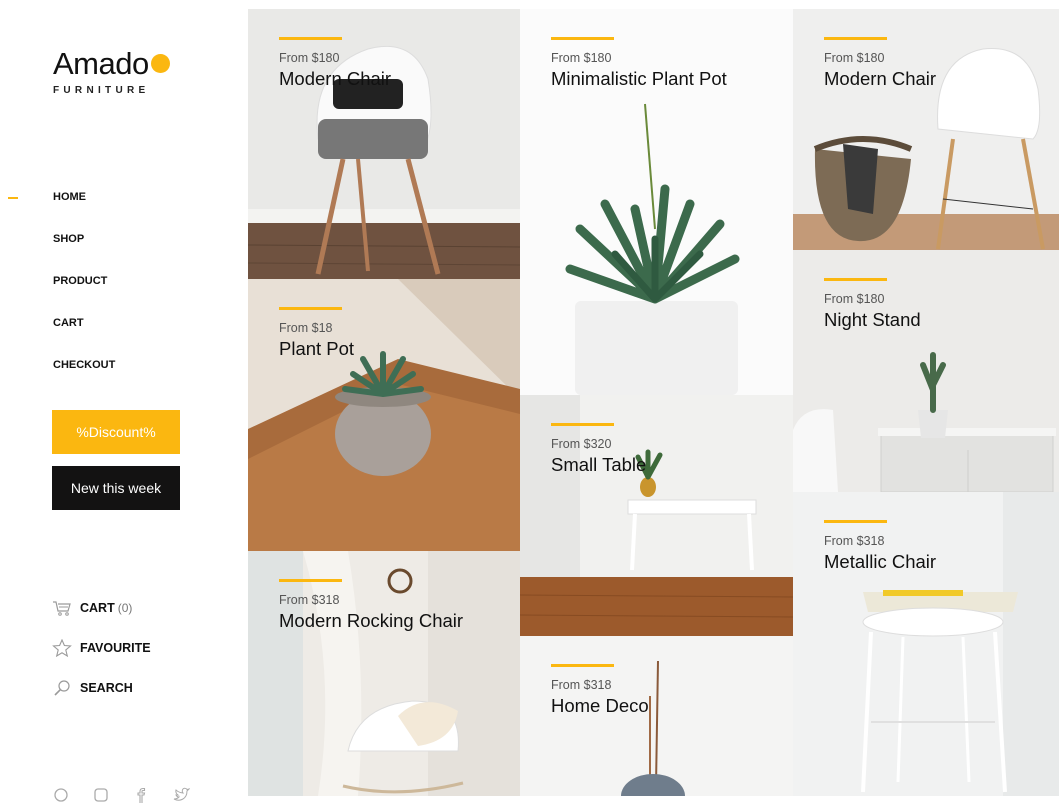 This screenshot has height=809, width=1059. I want to click on favourite-label: FAVOURITE, so click(115, 648).